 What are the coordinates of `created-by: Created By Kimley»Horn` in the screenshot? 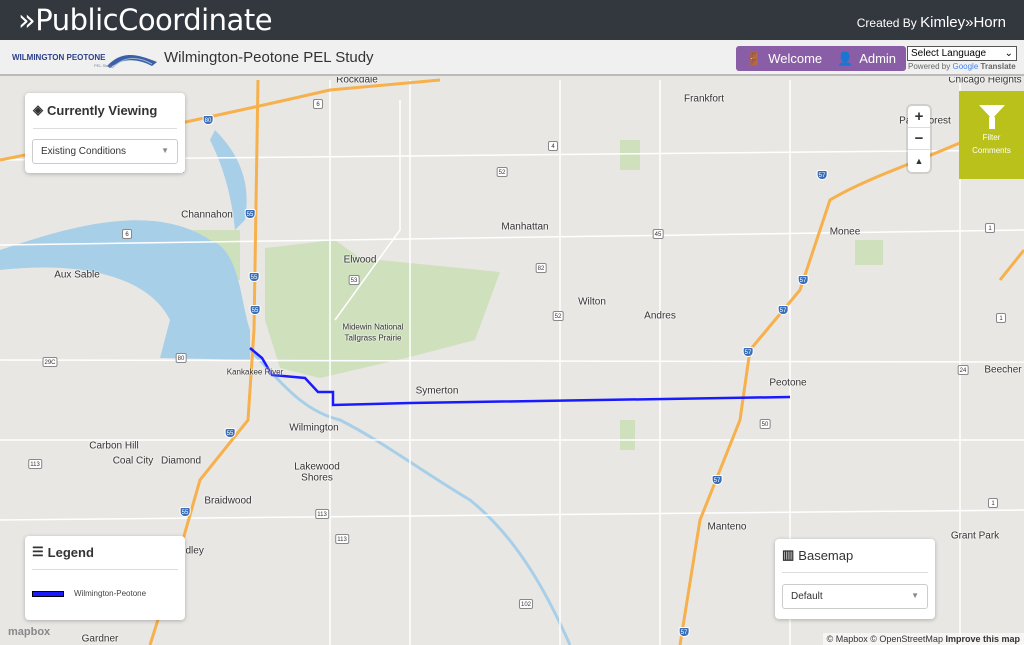 It's located at (931, 22).